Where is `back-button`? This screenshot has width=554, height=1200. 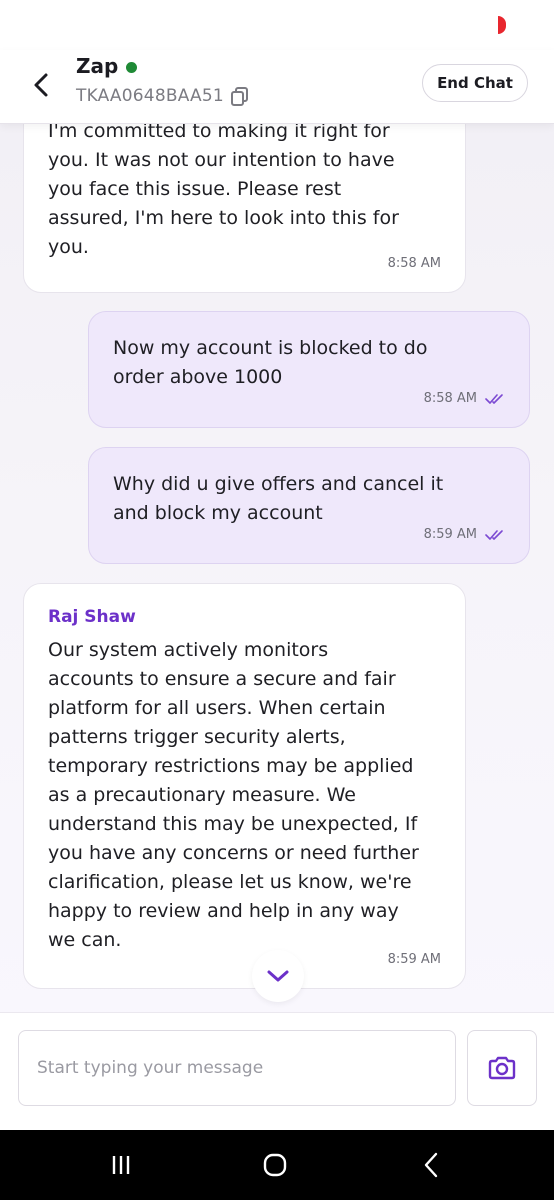 back-button is located at coordinates (41, 85).